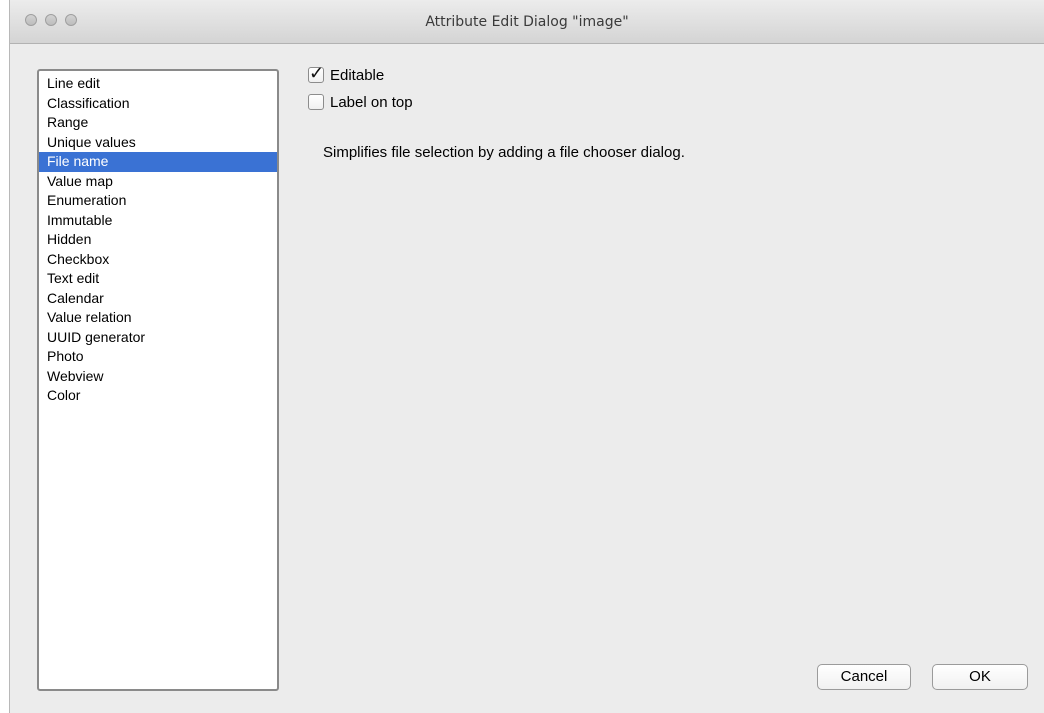  What do you see at coordinates (158, 221) in the screenshot?
I see `list-item: Immutable` at bounding box center [158, 221].